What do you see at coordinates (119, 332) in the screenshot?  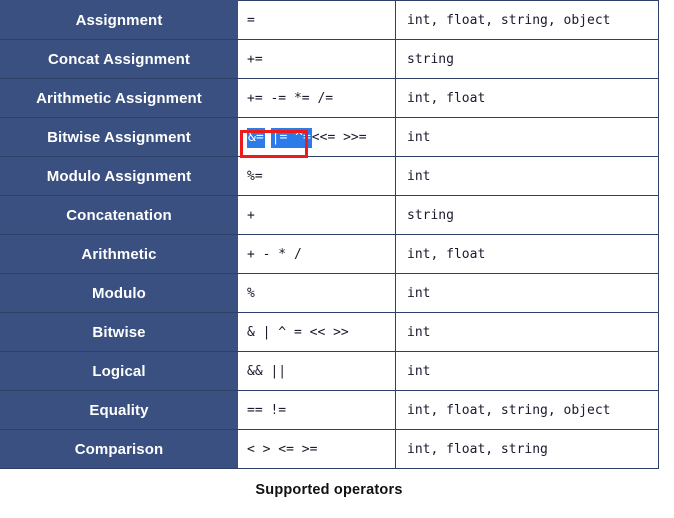 I see `operator-category-cell: Bitwise` at bounding box center [119, 332].